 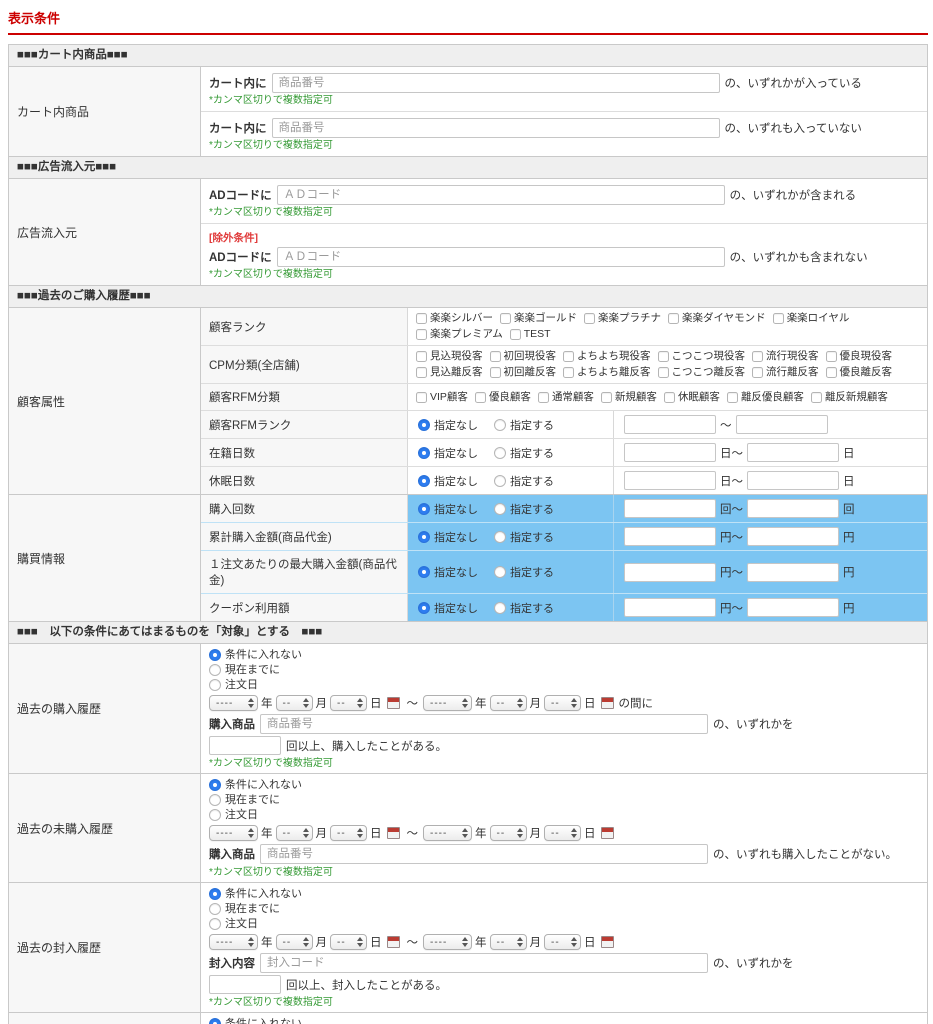 What do you see at coordinates (691, 397) in the screenshot?
I see `checkbox-option: 休眠顧客` at bounding box center [691, 397].